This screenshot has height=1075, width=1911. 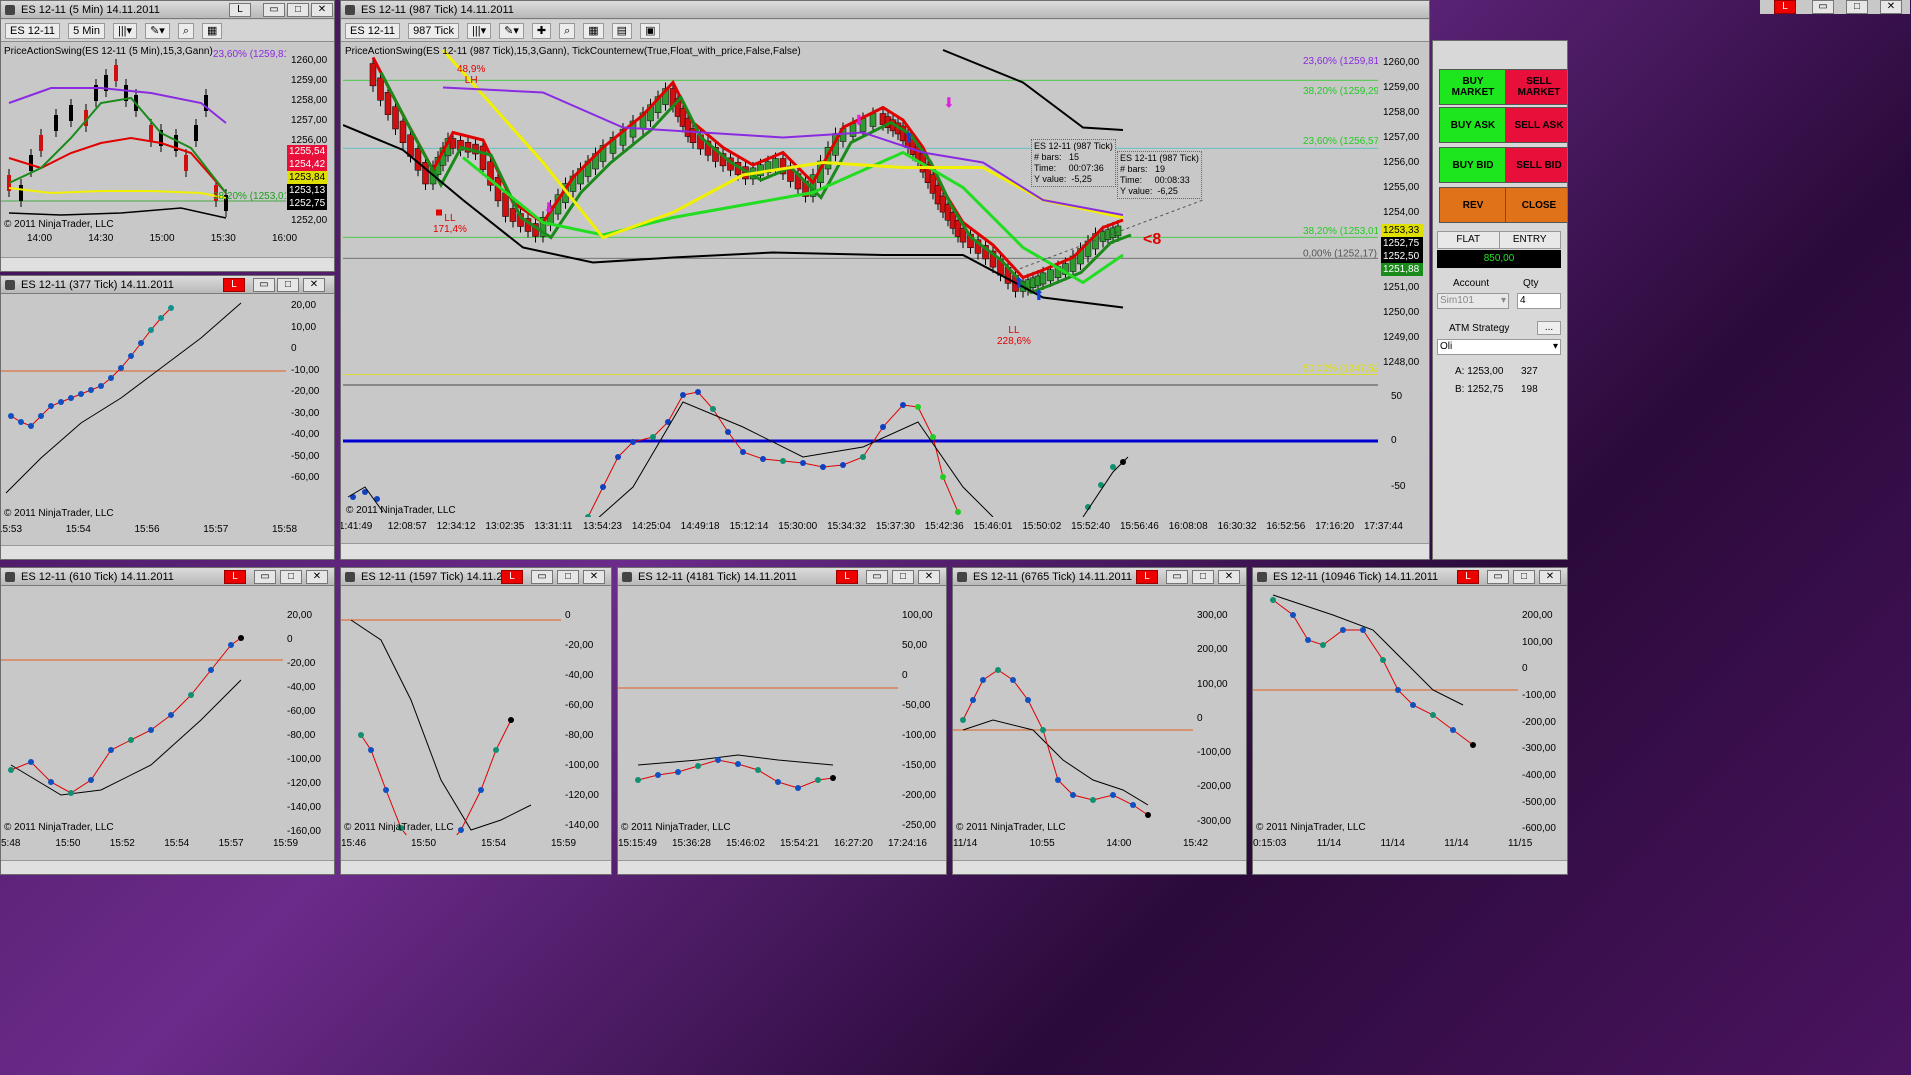 I want to click on sell-bid-button: SELL BID, so click(x=1536, y=165).